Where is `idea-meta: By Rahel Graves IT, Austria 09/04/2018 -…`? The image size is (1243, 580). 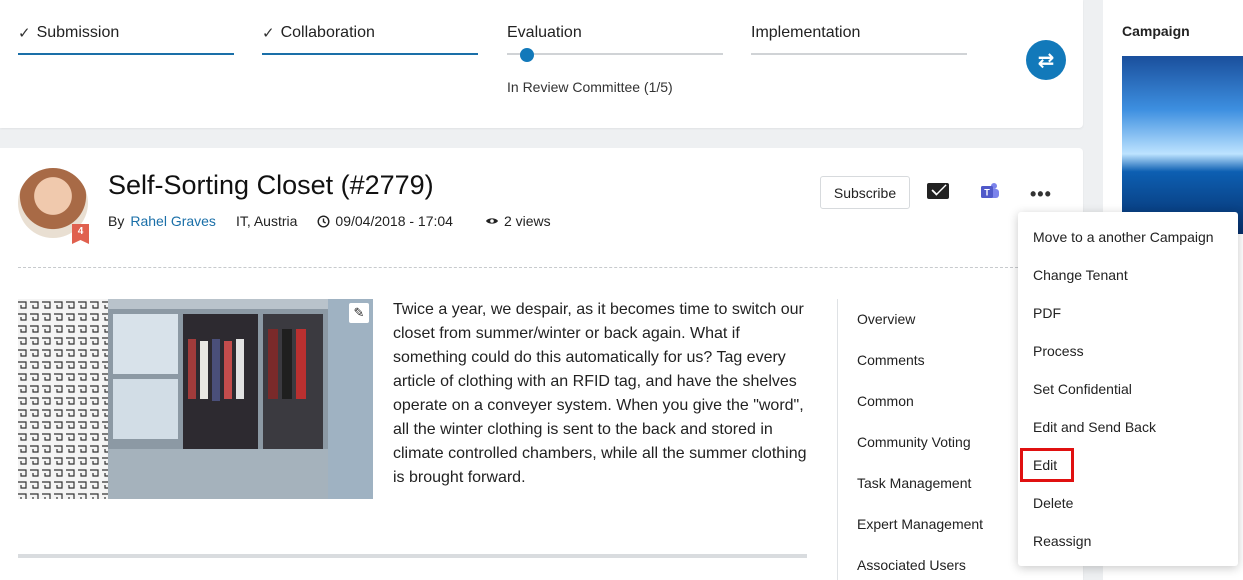 idea-meta: By Rahel Graves IT, Austria 09/04/2018 -… is located at coordinates (329, 221).